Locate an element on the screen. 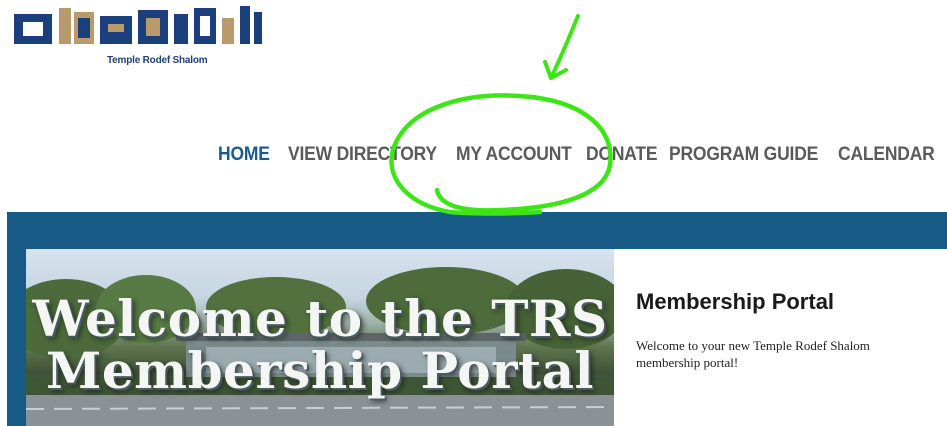  site-logo: Temple Rodef Shalom is located at coordinates (139, 36).